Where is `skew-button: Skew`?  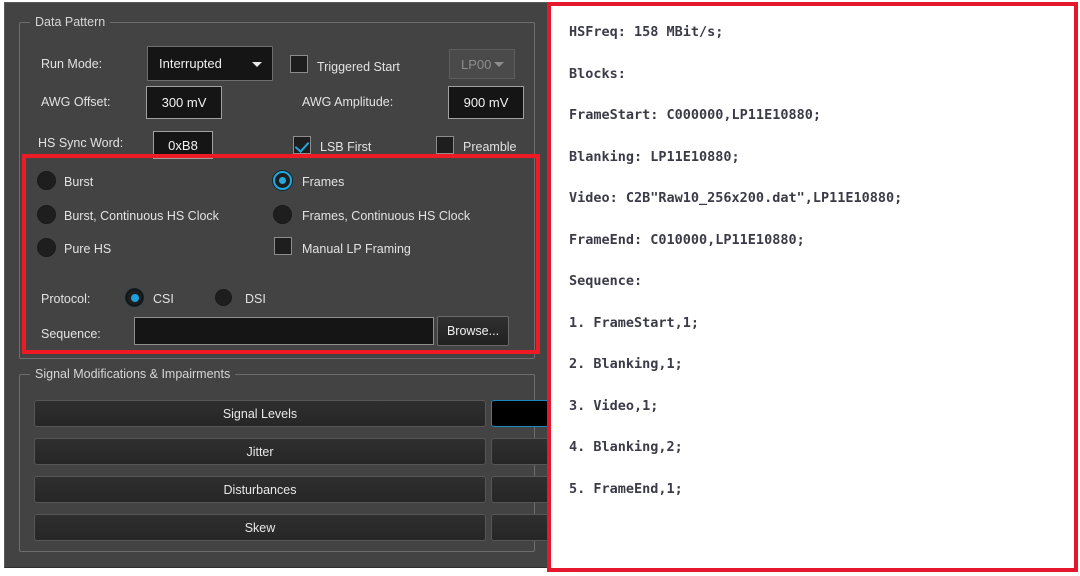
skew-button: Skew is located at coordinates (260, 527).